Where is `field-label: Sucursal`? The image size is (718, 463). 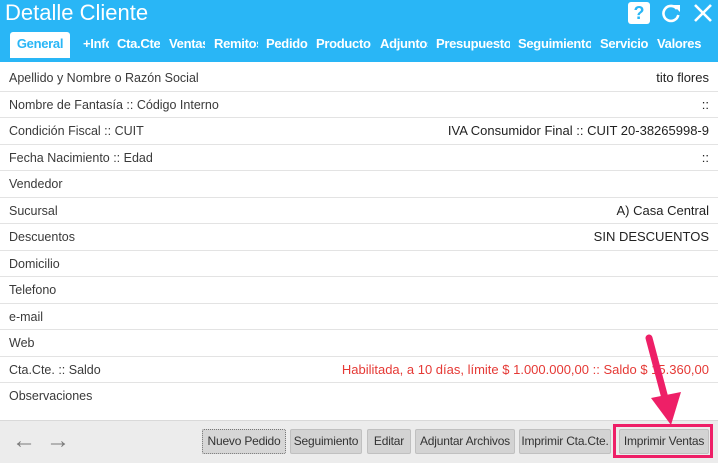
field-label: Sucursal is located at coordinates (33, 210).